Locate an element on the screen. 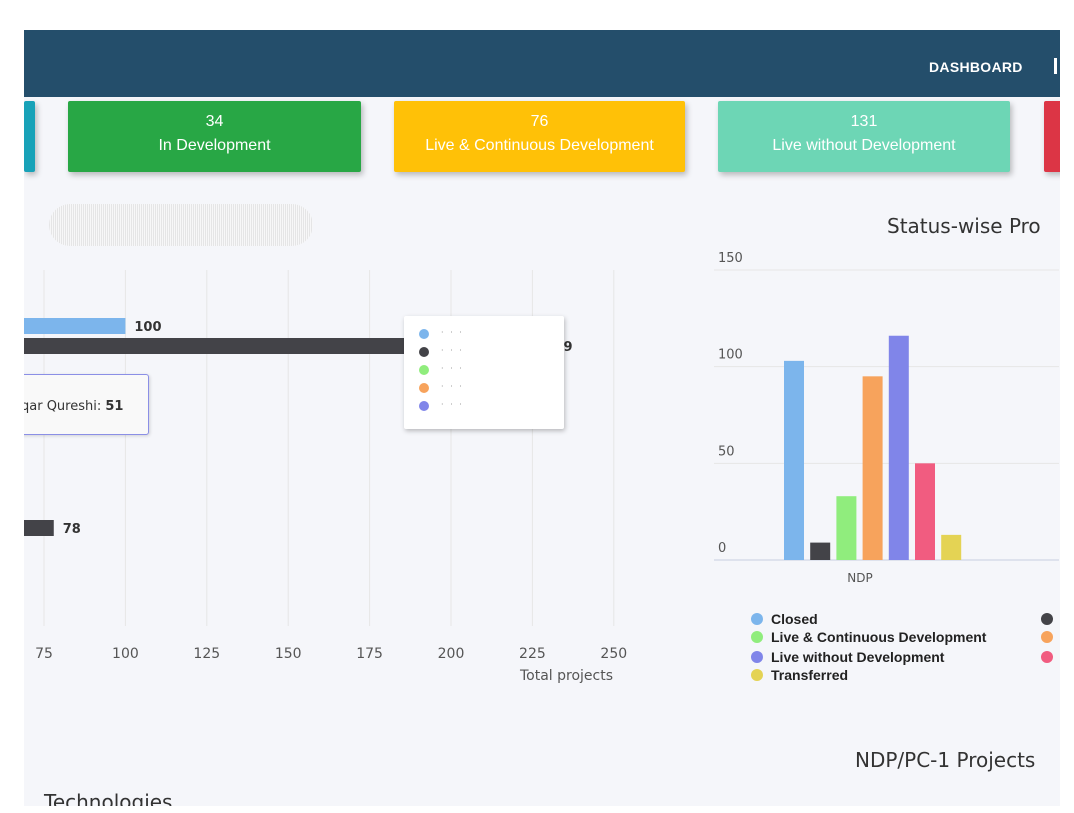 The image size is (1074, 813). technologies-section-title: Technologies is located at coordinates (108, 798).